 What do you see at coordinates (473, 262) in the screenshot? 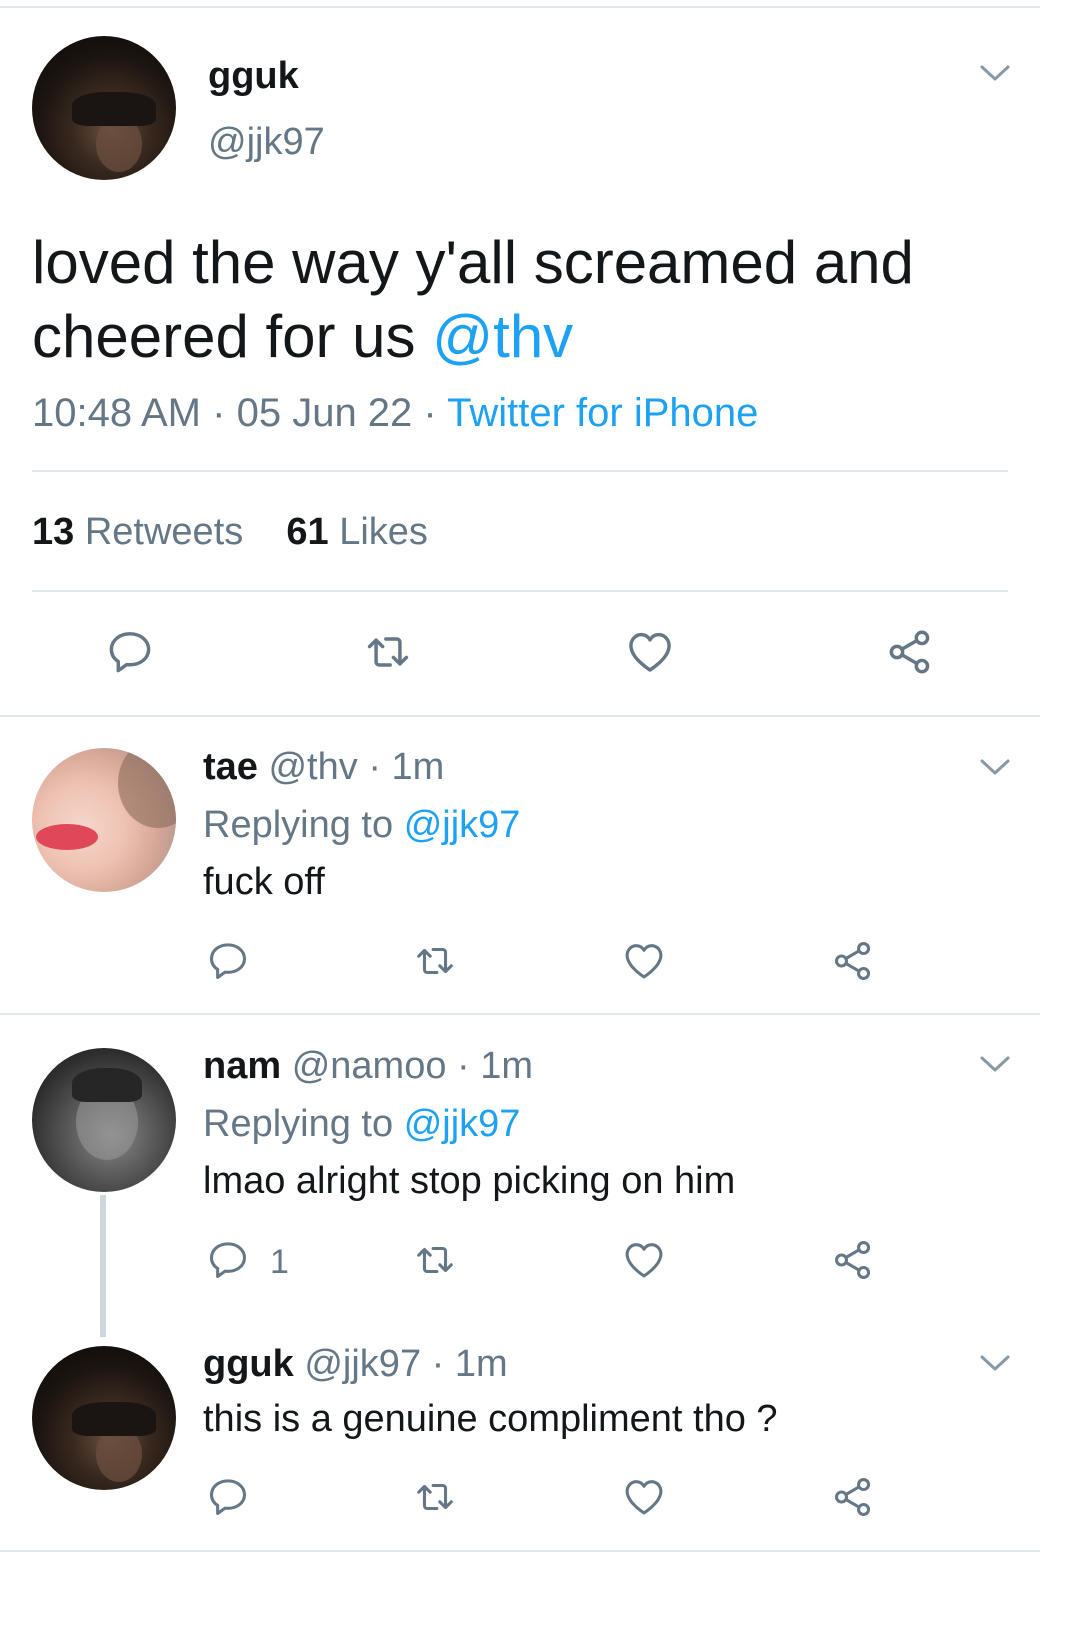
I see `tweet-text-line1: loved the way y'all screamed and` at bounding box center [473, 262].